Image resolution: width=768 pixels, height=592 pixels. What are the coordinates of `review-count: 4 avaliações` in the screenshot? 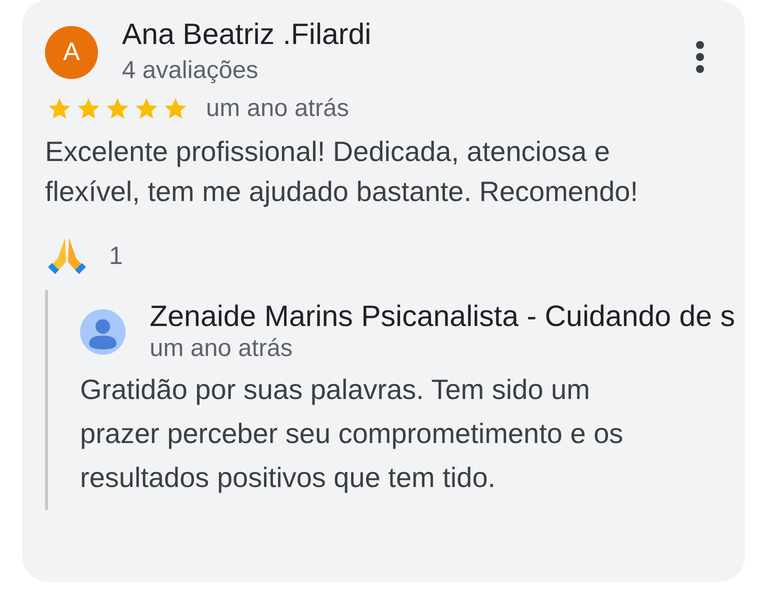 It's located at (191, 71).